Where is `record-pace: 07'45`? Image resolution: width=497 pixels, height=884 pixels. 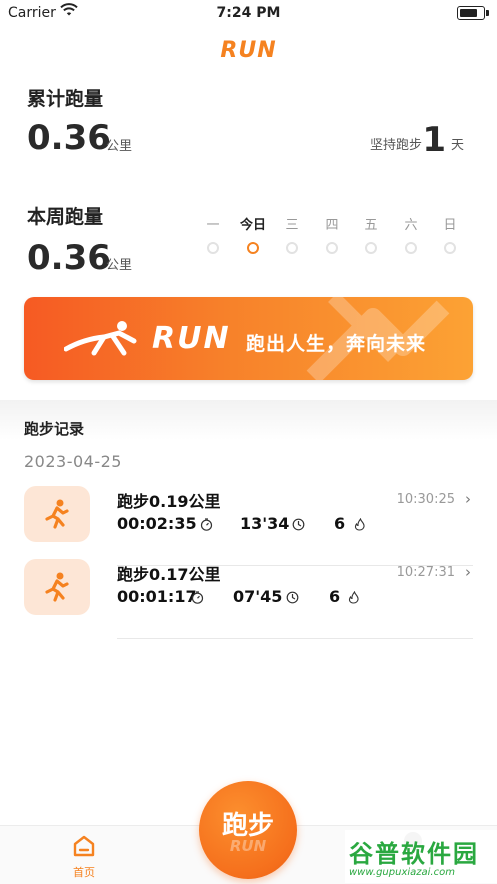 record-pace: 07'45 is located at coordinates (258, 596).